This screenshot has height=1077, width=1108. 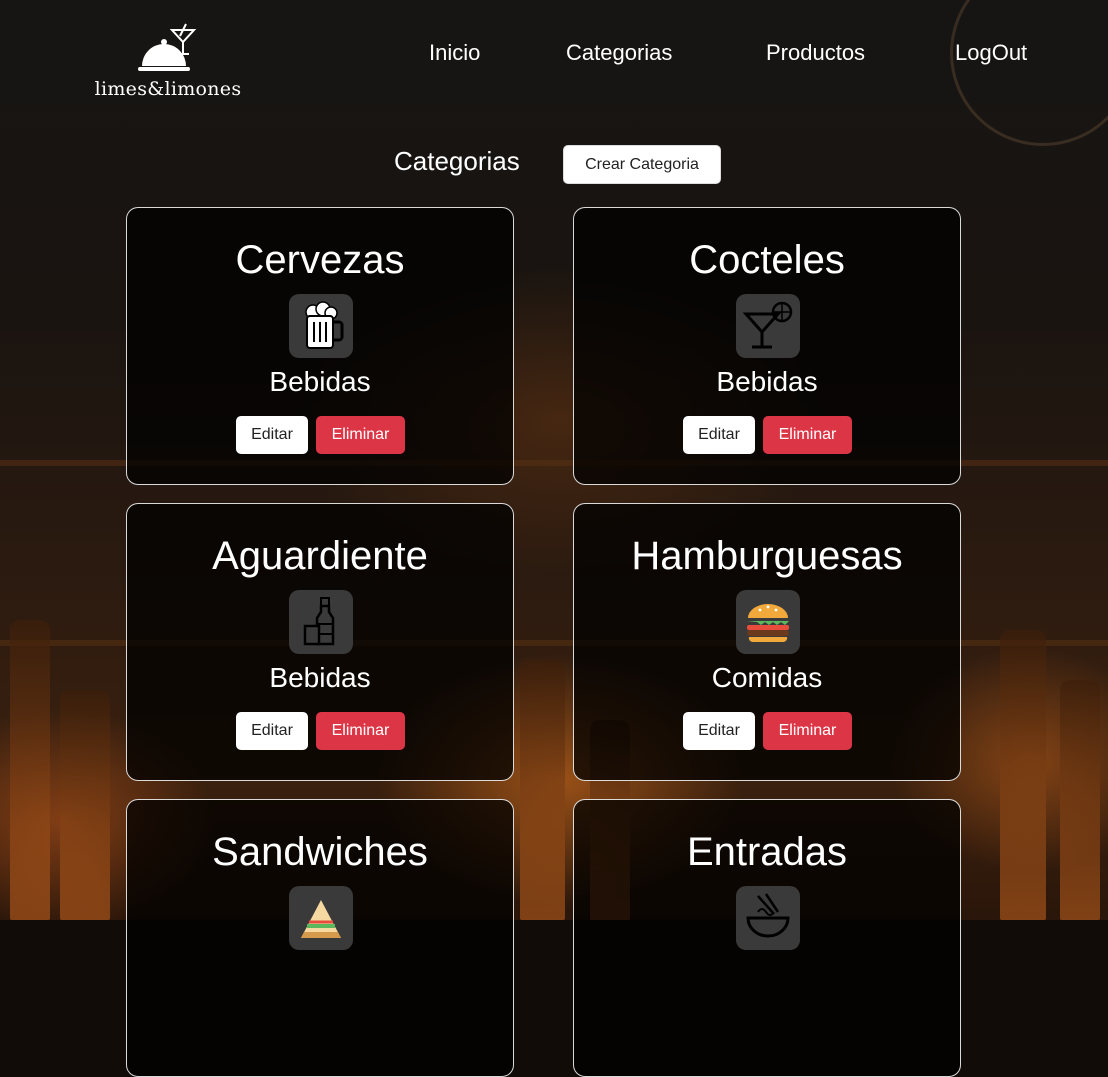 What do you see at coordinates (767, 677) in the screenshot?
I see `category-group: Comidas` at bounding box center [767, 677].